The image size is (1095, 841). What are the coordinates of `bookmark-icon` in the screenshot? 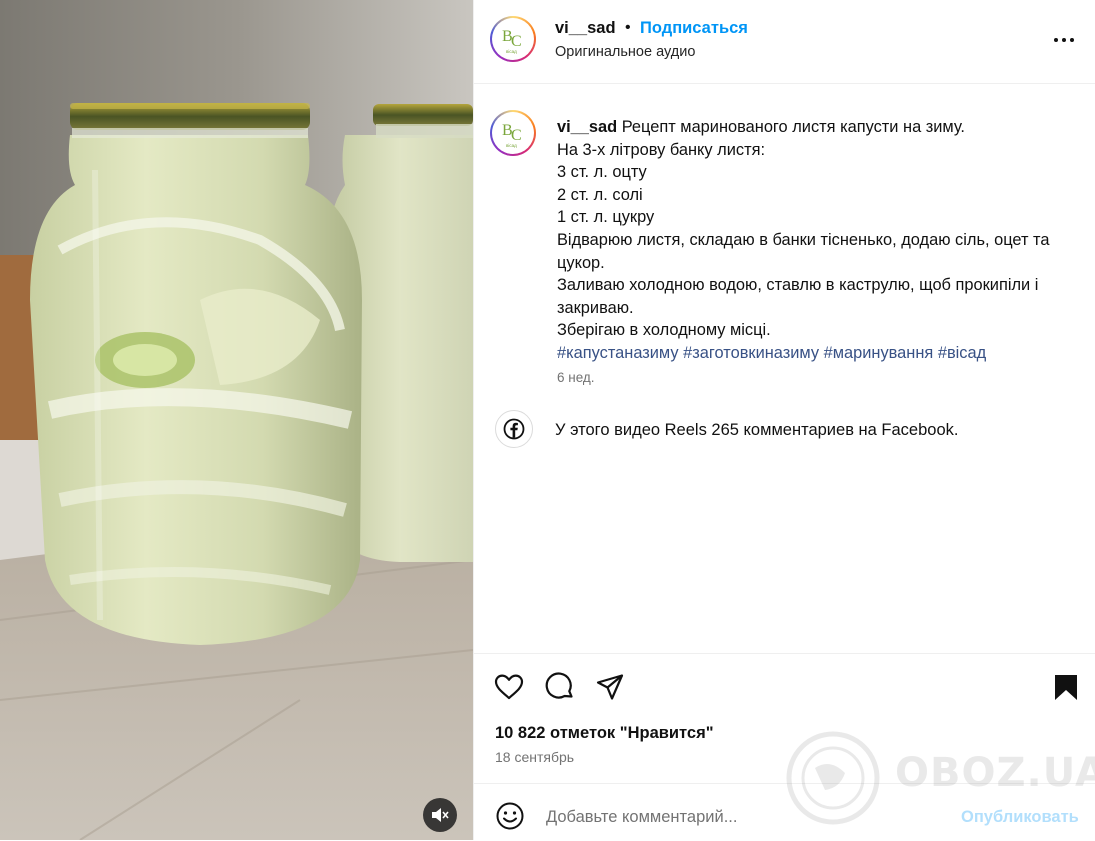 It's located at (1066, 687).